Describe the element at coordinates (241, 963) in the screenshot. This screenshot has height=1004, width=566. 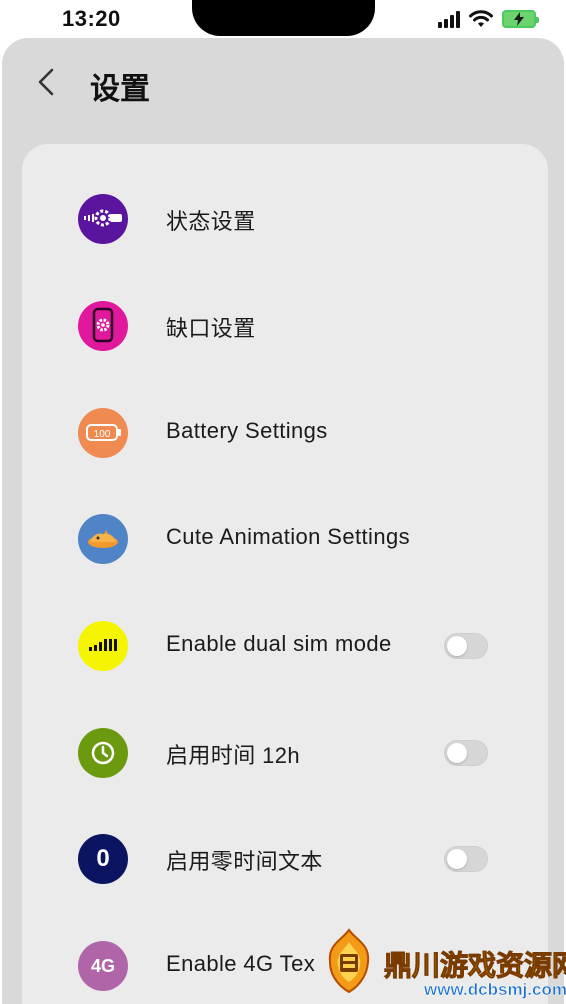
I see `settings-label: Enable 4G Tex` at that location.